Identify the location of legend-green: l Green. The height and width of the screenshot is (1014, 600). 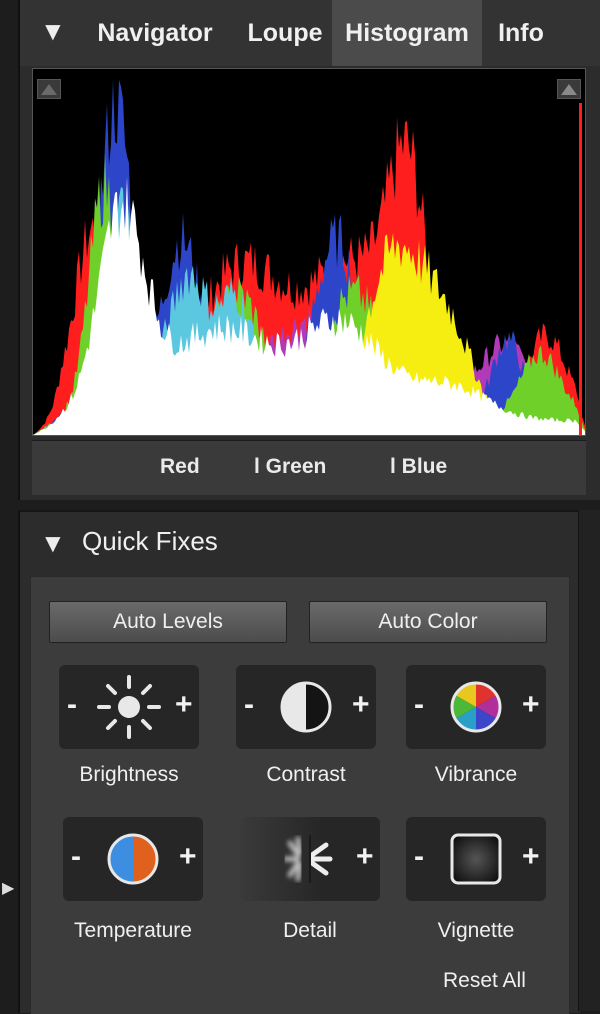
(290, 466).